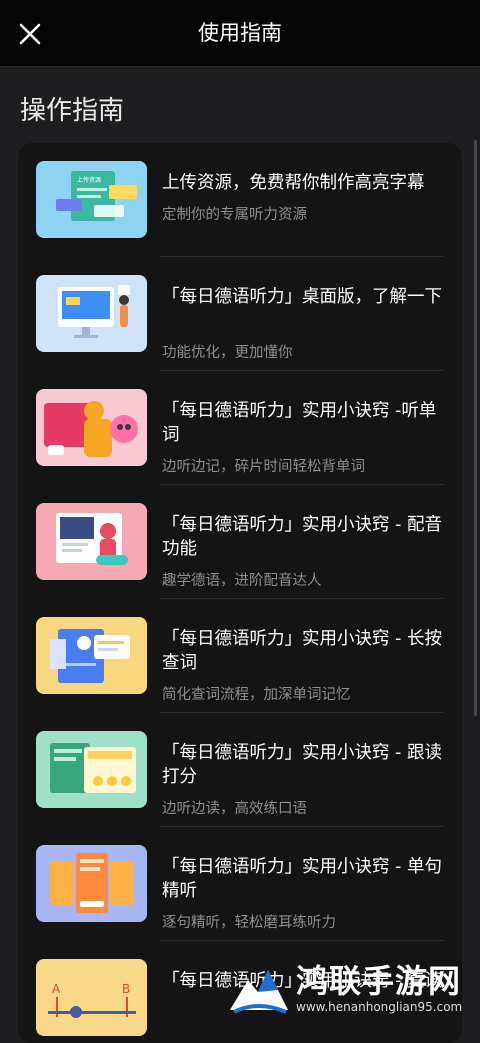 The height and width of the screenshot is (1043, 480). Describe the element at coordinates (249, 923) in the screenshot. I see `item-subtitle: 逐句精听，轻松磨耳练听力` at that location.